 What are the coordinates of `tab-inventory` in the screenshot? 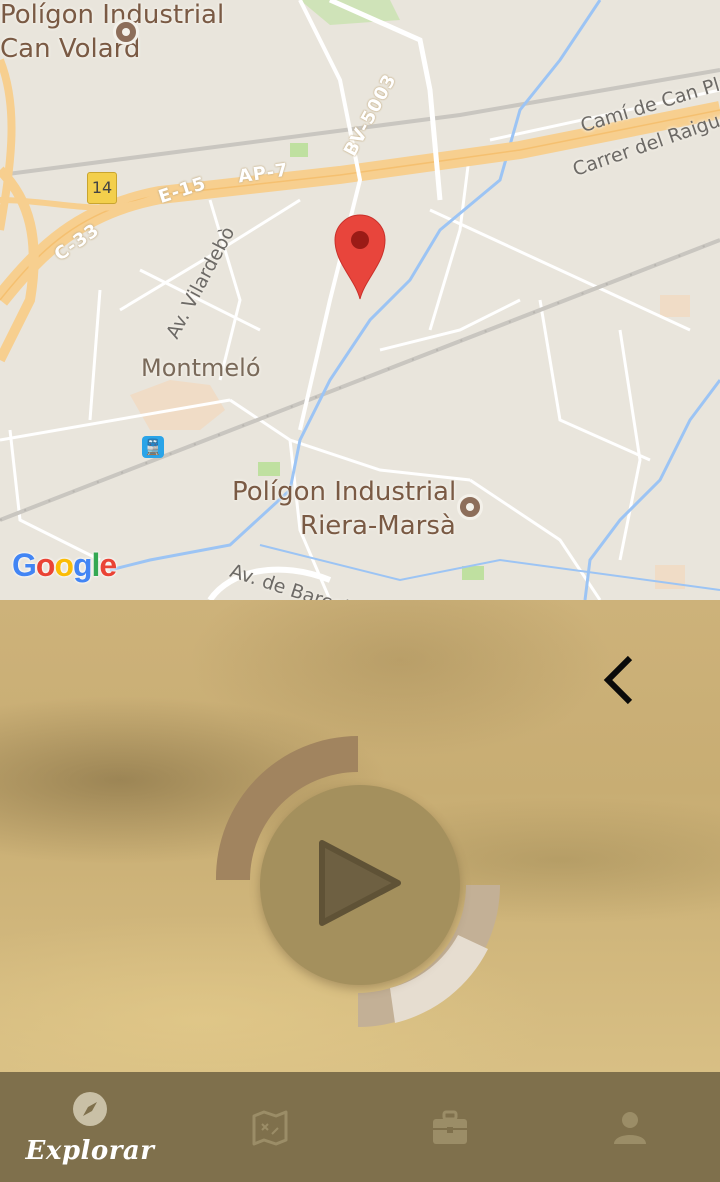 It's located at (450, 1127).